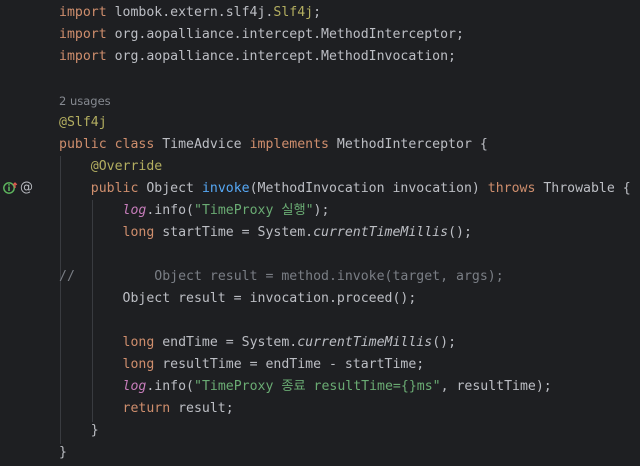 The height and width of the screenshot is (466, 640). Describe the element at coordinates (26, 233) in the screenshot. I see `editor-gutter: @` at that location.